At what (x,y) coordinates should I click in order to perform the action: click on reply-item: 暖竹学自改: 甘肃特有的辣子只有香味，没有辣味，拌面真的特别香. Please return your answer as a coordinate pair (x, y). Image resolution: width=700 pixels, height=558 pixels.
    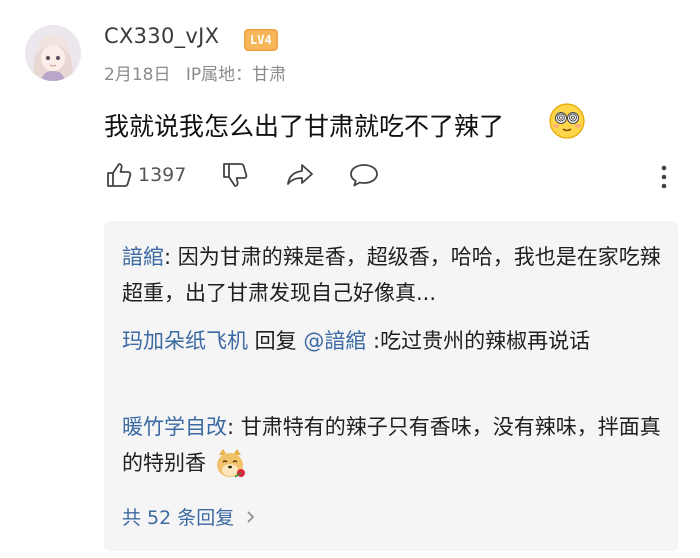
    Looking at the image, I should click on (392, 445).